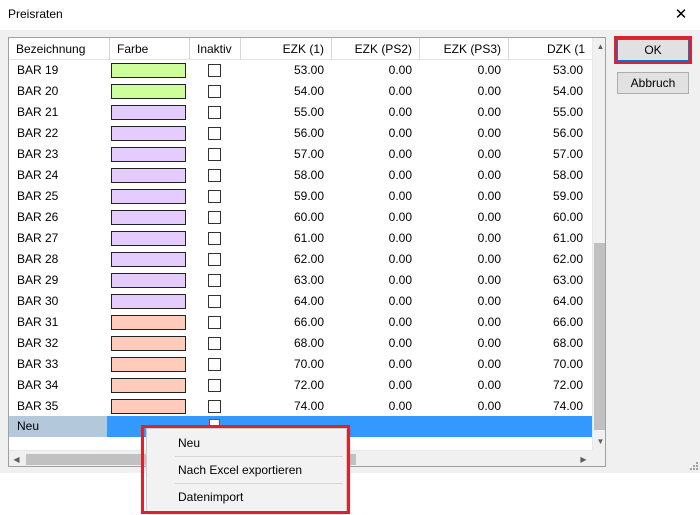 The image size is (700, 515). Describe the element at coordinates (300, 175) in the screenshot. I see `table-row: BAR 24 58.00 0.00 0.00 58.00` at that location.